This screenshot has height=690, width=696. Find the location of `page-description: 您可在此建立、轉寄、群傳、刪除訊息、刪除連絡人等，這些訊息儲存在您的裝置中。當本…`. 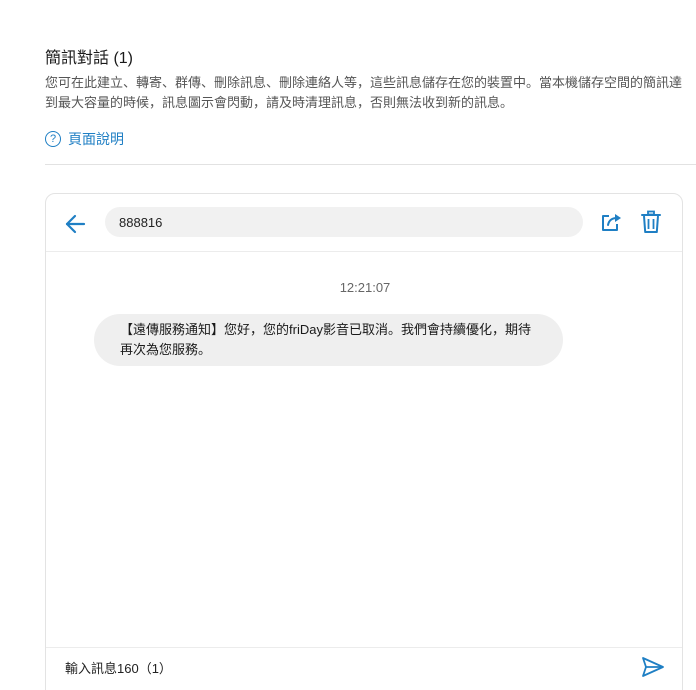

page-description: 您可在此建立、轉寄、群傳、刪除訊息、刪除連絡人等，這些訊息儲存在您的裝置中。當本… is located at coordinates (364, 92).